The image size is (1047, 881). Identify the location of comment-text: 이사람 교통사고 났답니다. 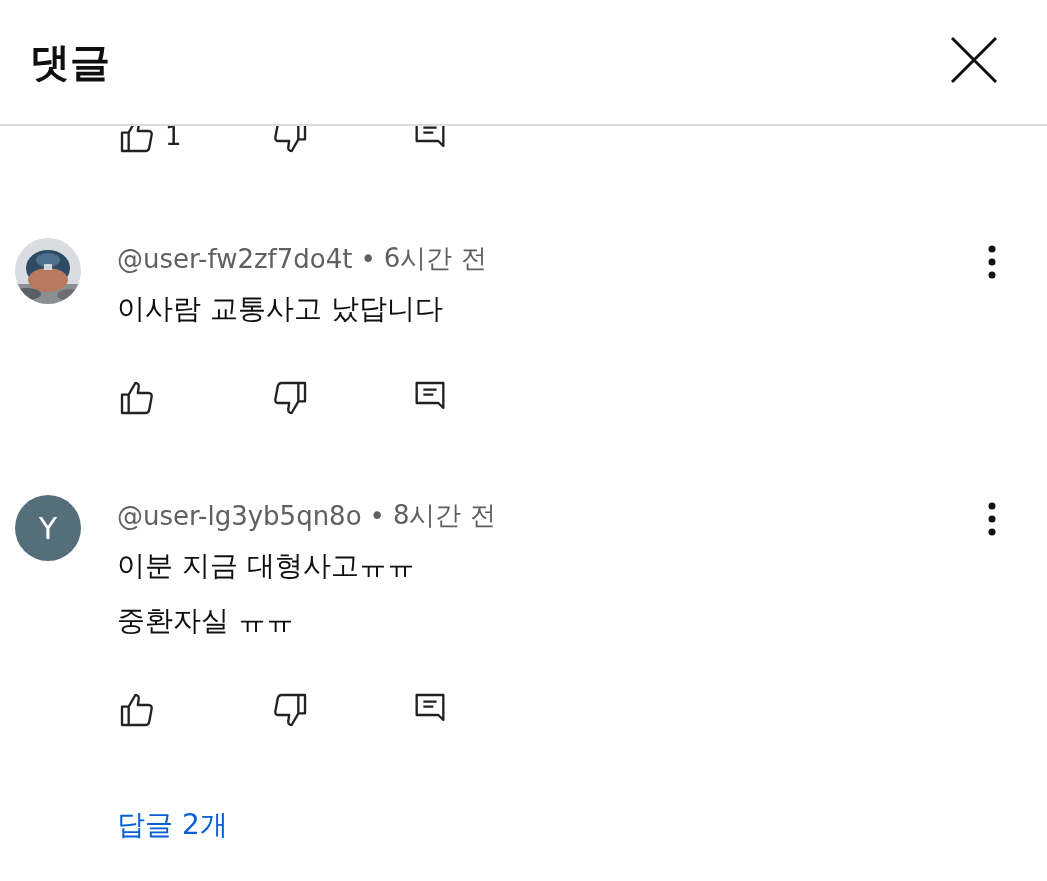
(280, 309).